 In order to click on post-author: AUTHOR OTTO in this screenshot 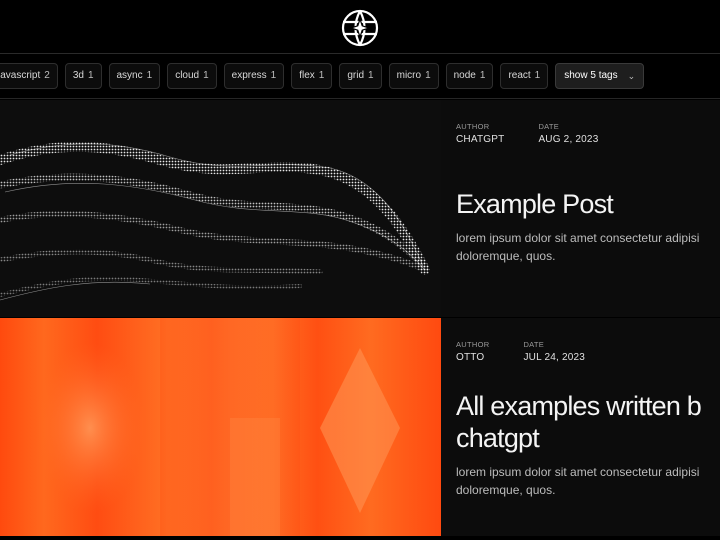, I will do `click(472, 351)`.